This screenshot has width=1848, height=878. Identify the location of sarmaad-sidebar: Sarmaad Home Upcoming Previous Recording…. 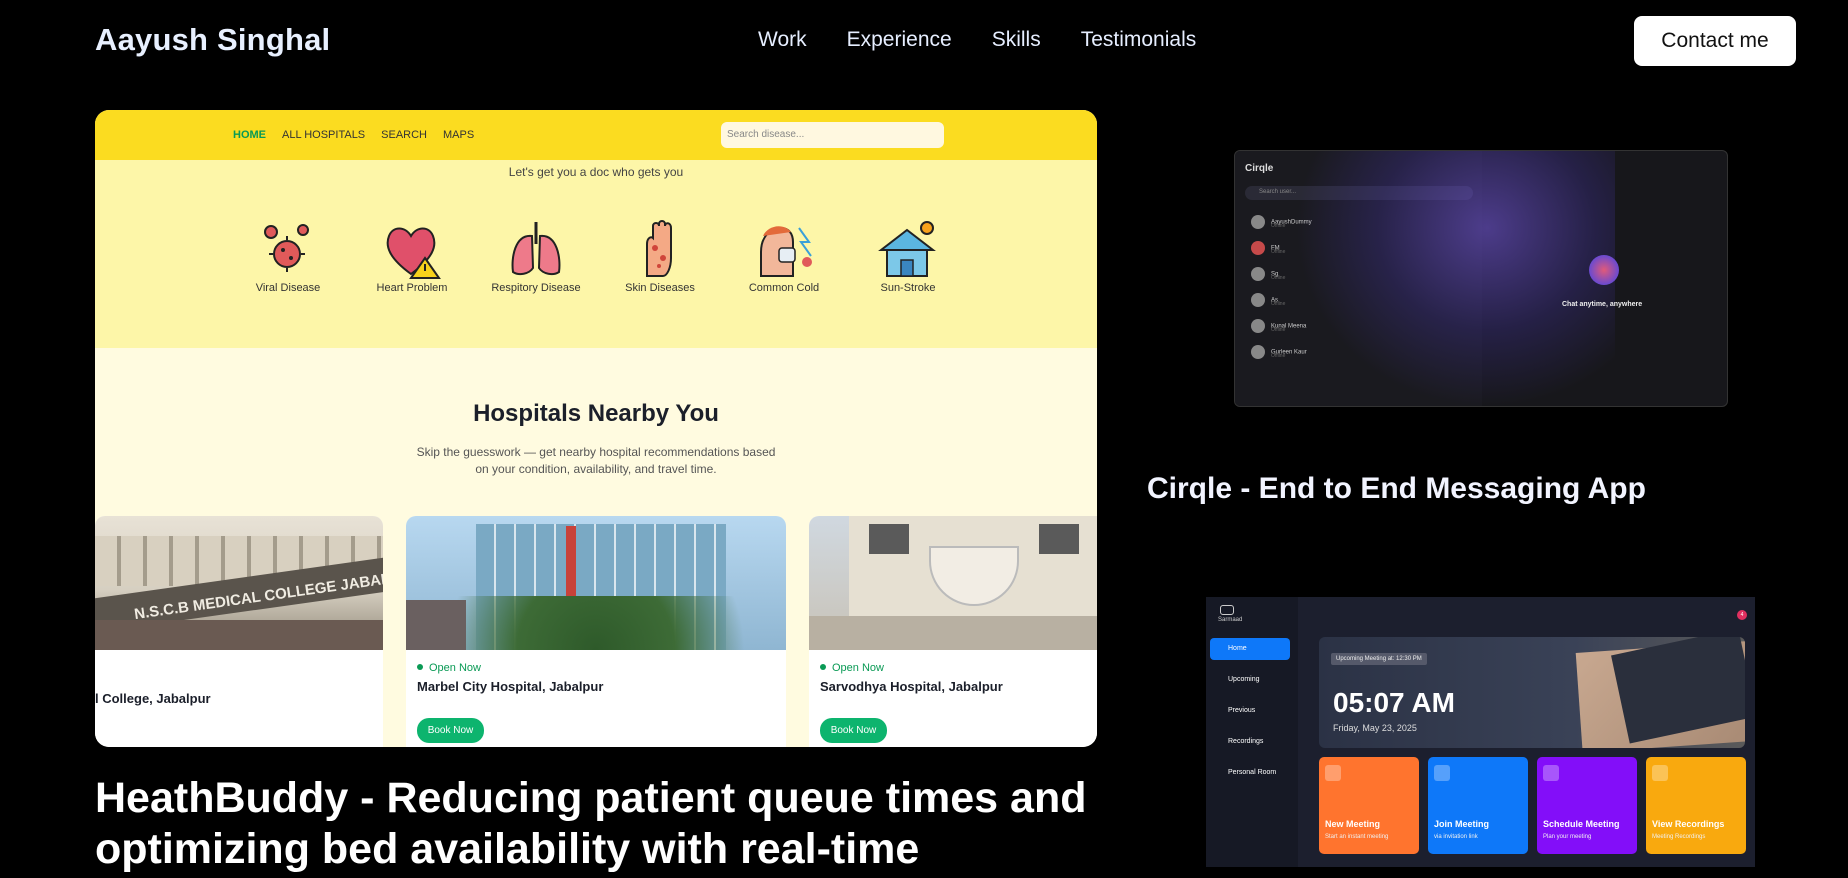
(1252, 732).